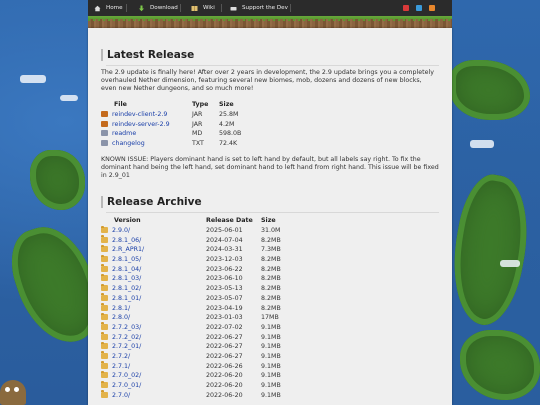 The height and width of the screenshot is (405, 540). What do you see at coordinates (128, 249) in the screenshot?
I see `version-link: 2.R_APR1/` at bounding box center [128, 249].